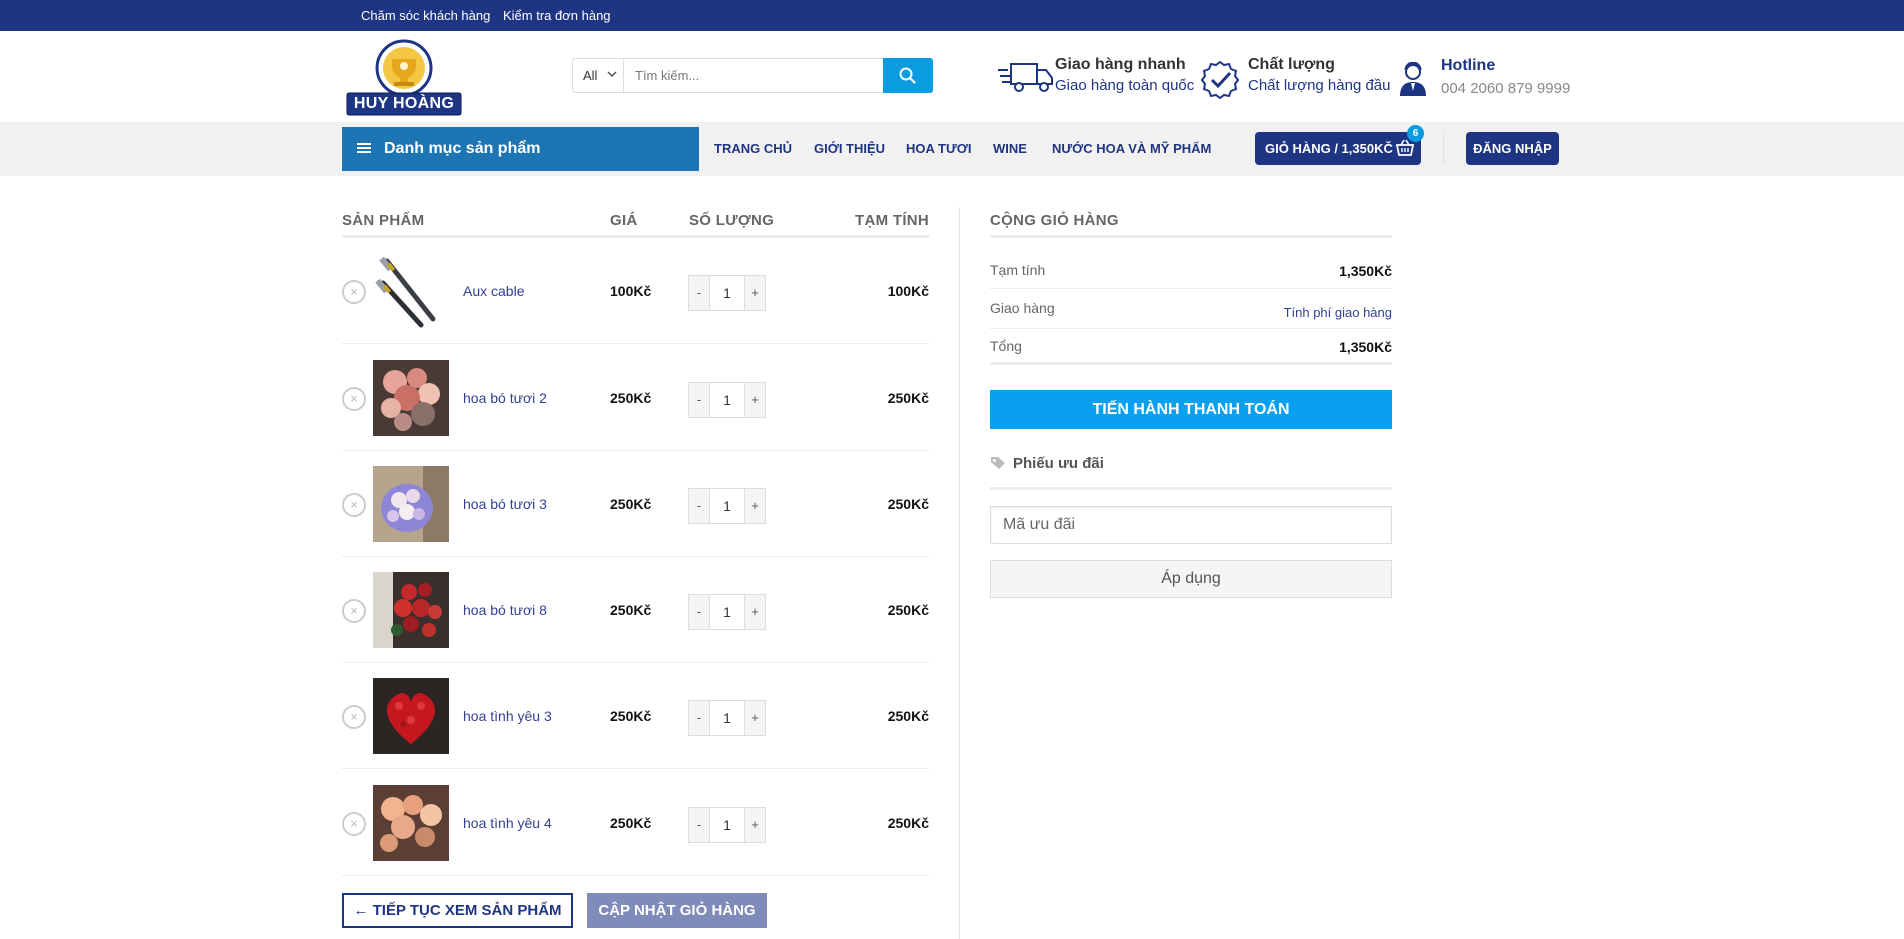  Describe the element at coordinates (1131, 148) in the screenshot. I see `nav-perfume-cosmetics: NƯỚC HOA VÀ MỸ PHẨM` at that location.